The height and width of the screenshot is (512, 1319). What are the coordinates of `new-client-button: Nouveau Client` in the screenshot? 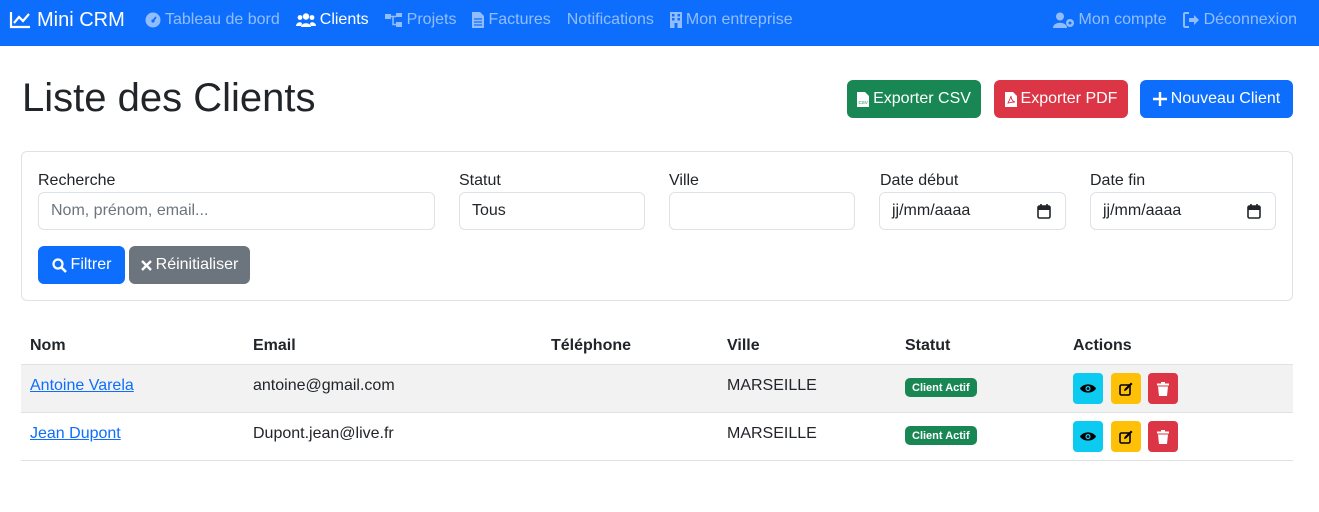 It's located at (1216, 99).